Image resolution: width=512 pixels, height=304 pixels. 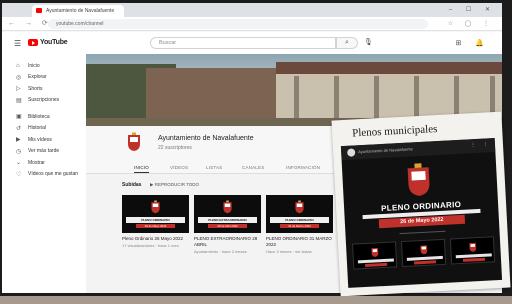 I want to click on search-input: Buscar, so click(x=243, y=43).